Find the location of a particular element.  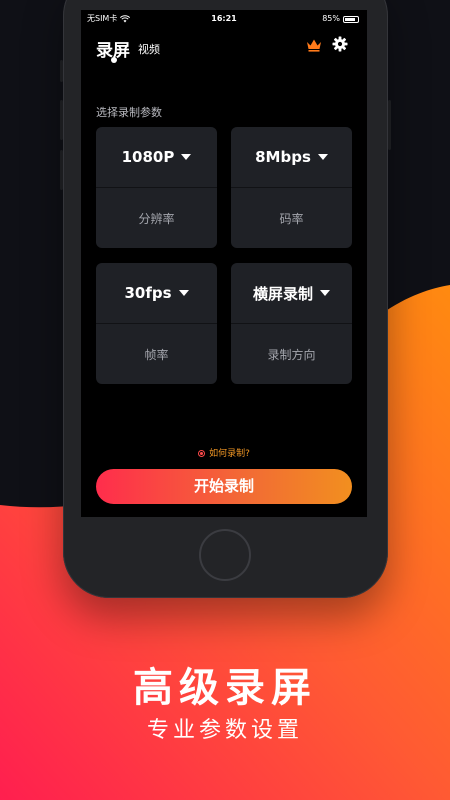

section-label: 选择录制参数 is located at coordinates (129, 112).